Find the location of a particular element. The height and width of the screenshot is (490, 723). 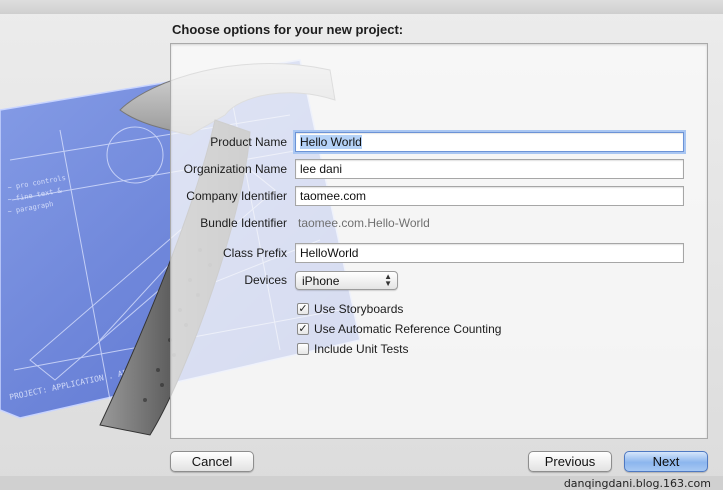

include-unit-tests-label: Include Unit Tests is located at coordinates (361, 349).